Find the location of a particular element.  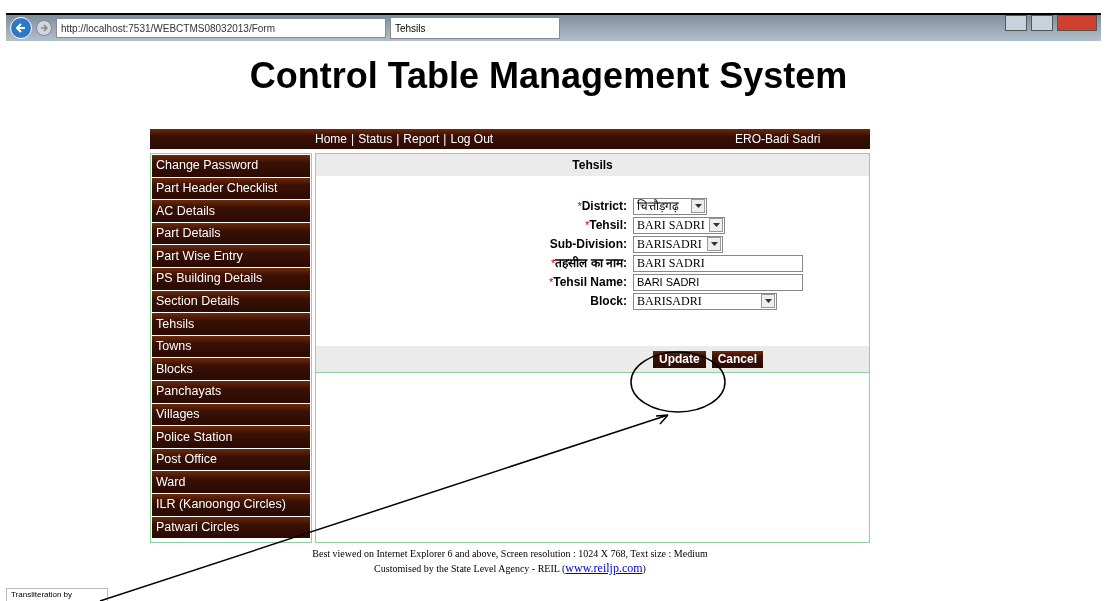

sidebar-item: AC Details is located at coordinates (231, 211).